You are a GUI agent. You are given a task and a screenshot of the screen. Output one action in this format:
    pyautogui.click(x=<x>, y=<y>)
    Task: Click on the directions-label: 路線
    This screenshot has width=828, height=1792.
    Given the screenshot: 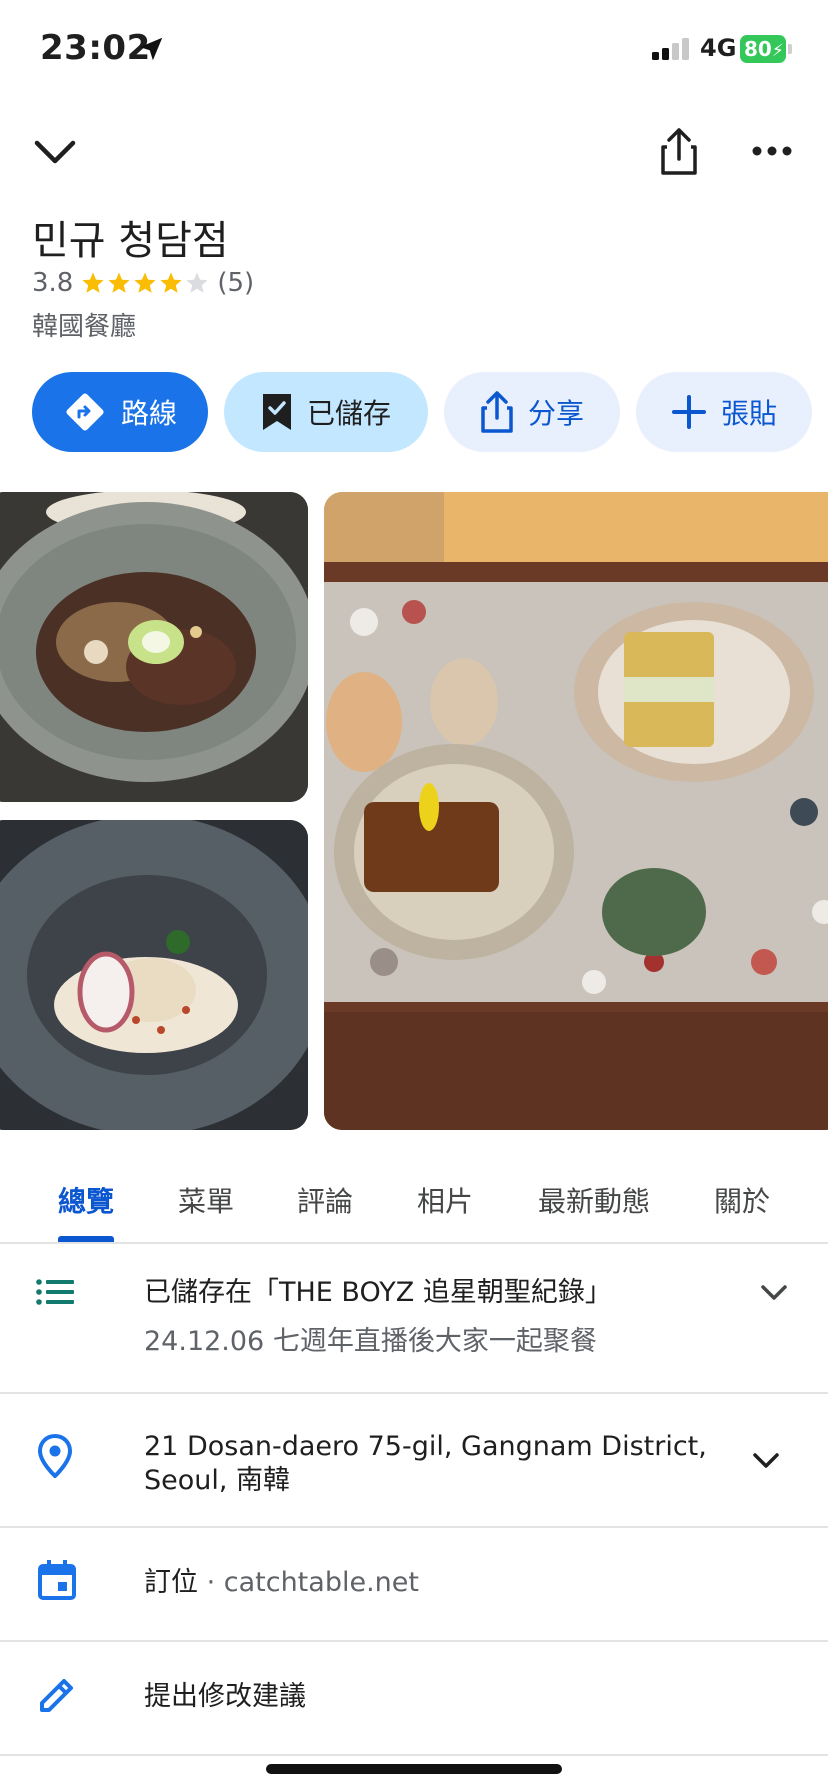 What is the action you would take?
    pyautogui.click(x=148, y=413)
    